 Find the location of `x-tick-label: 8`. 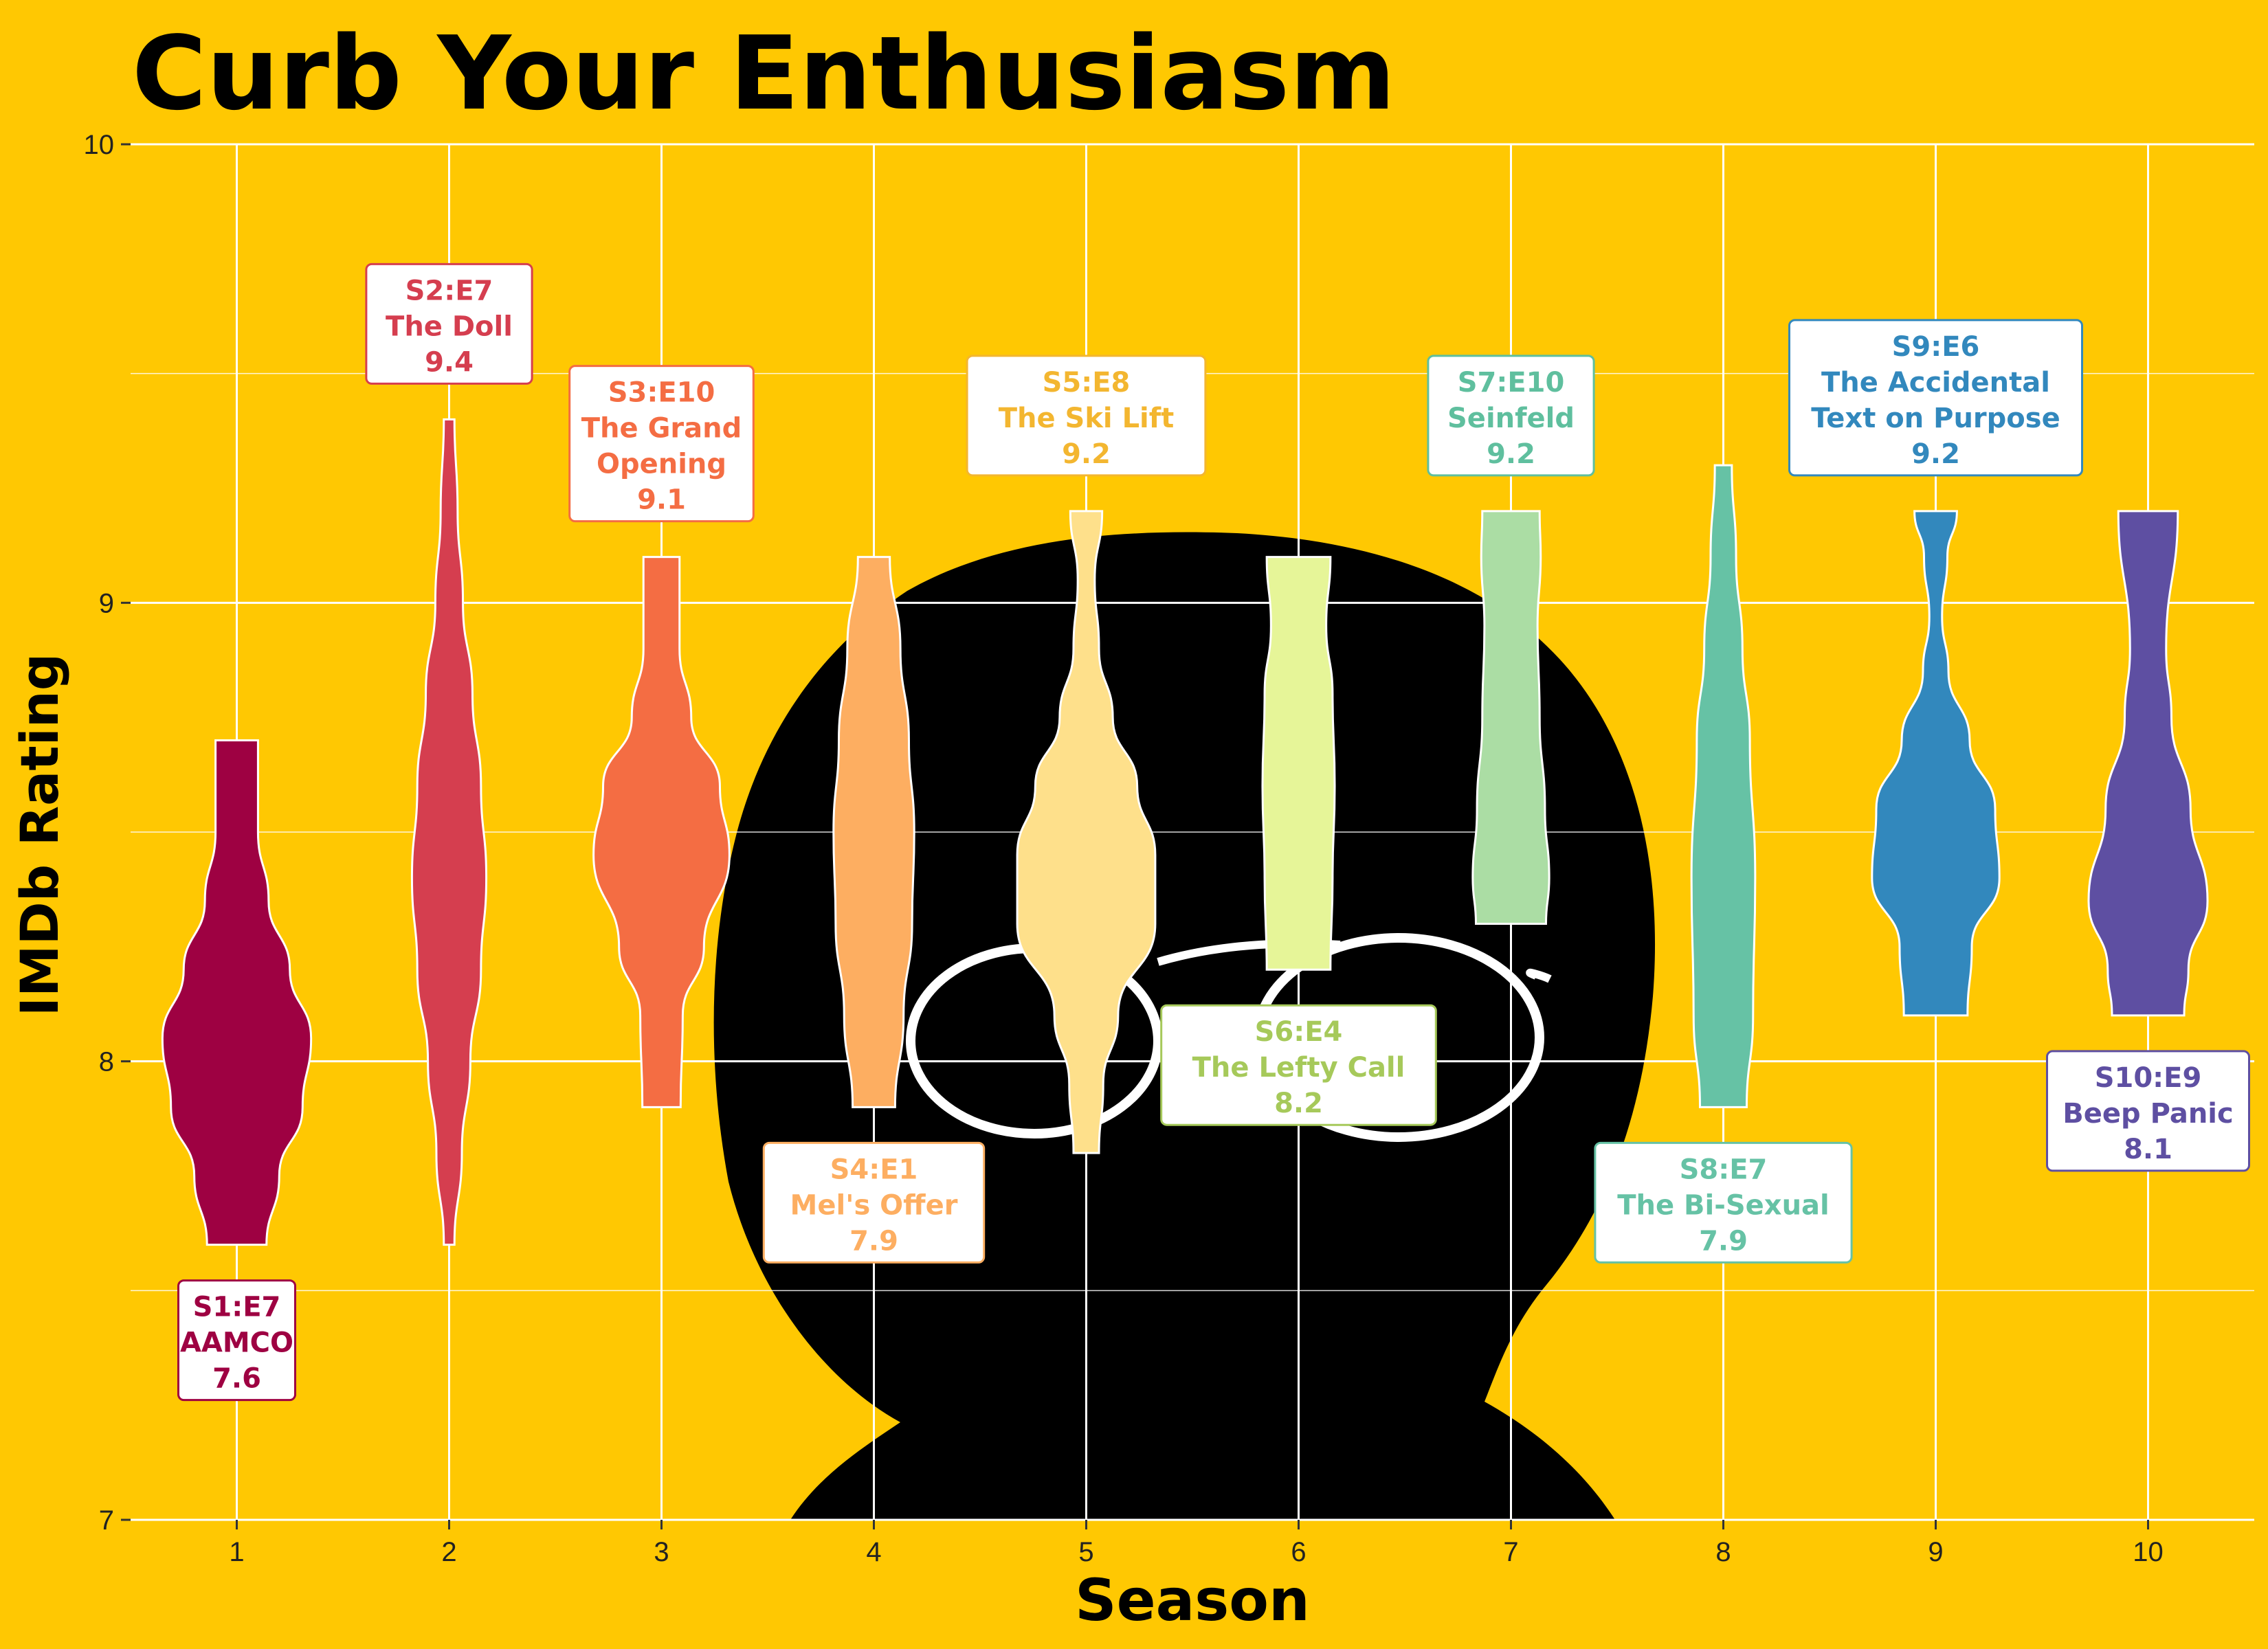

x-tick-label: 8 is located at coordinates (1723, 1552).